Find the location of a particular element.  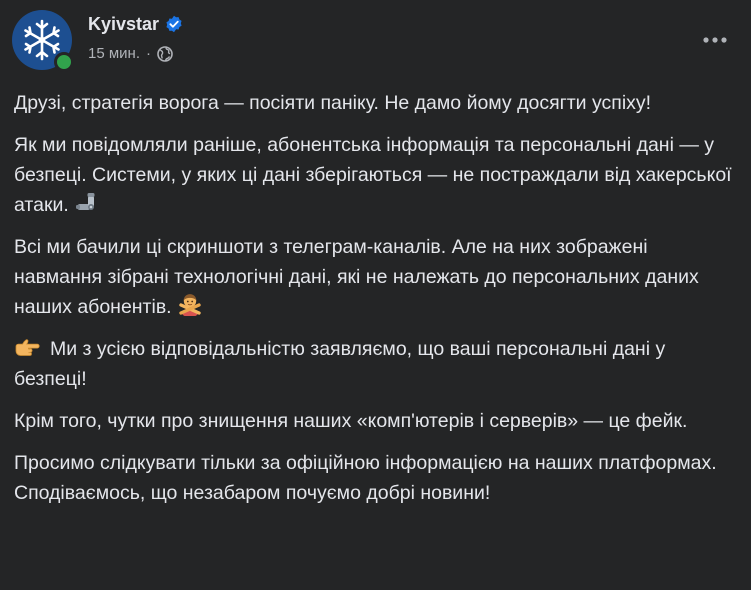

post-timestamp: 15 мин. is located at coordinates (114, 54).